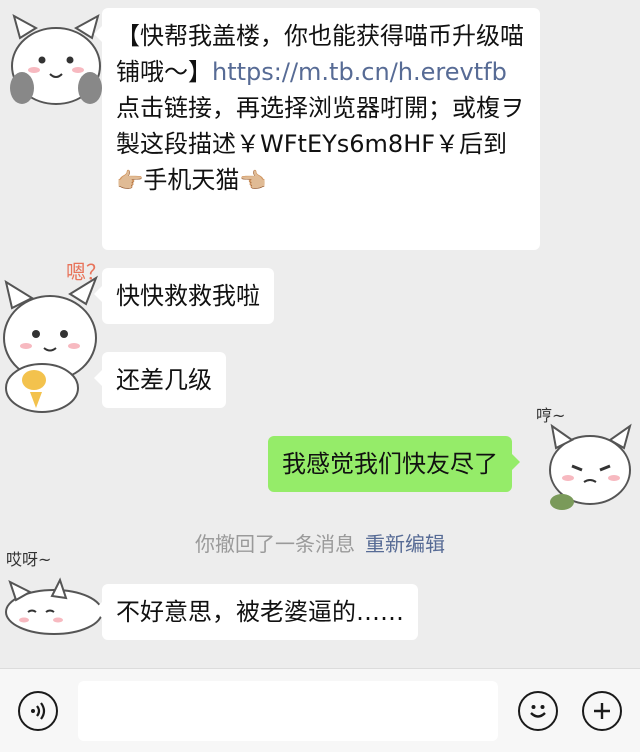 This screenshot has height=752, width=640. Describe the element at coordinates (253, 181) in the screenshot. I see `pointing-left-emoji: 👈🏼` at that location.